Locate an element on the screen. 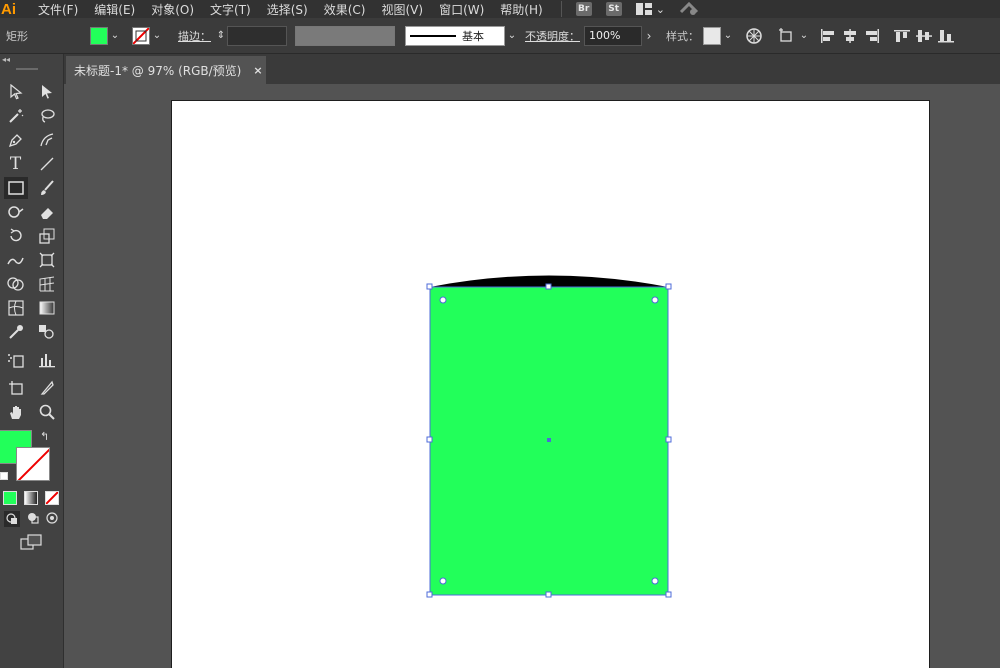 The width and height of the screenshot is (1000, 668). stroke-dropdown-icon: ⌄ is located at coordinates (157, 36).